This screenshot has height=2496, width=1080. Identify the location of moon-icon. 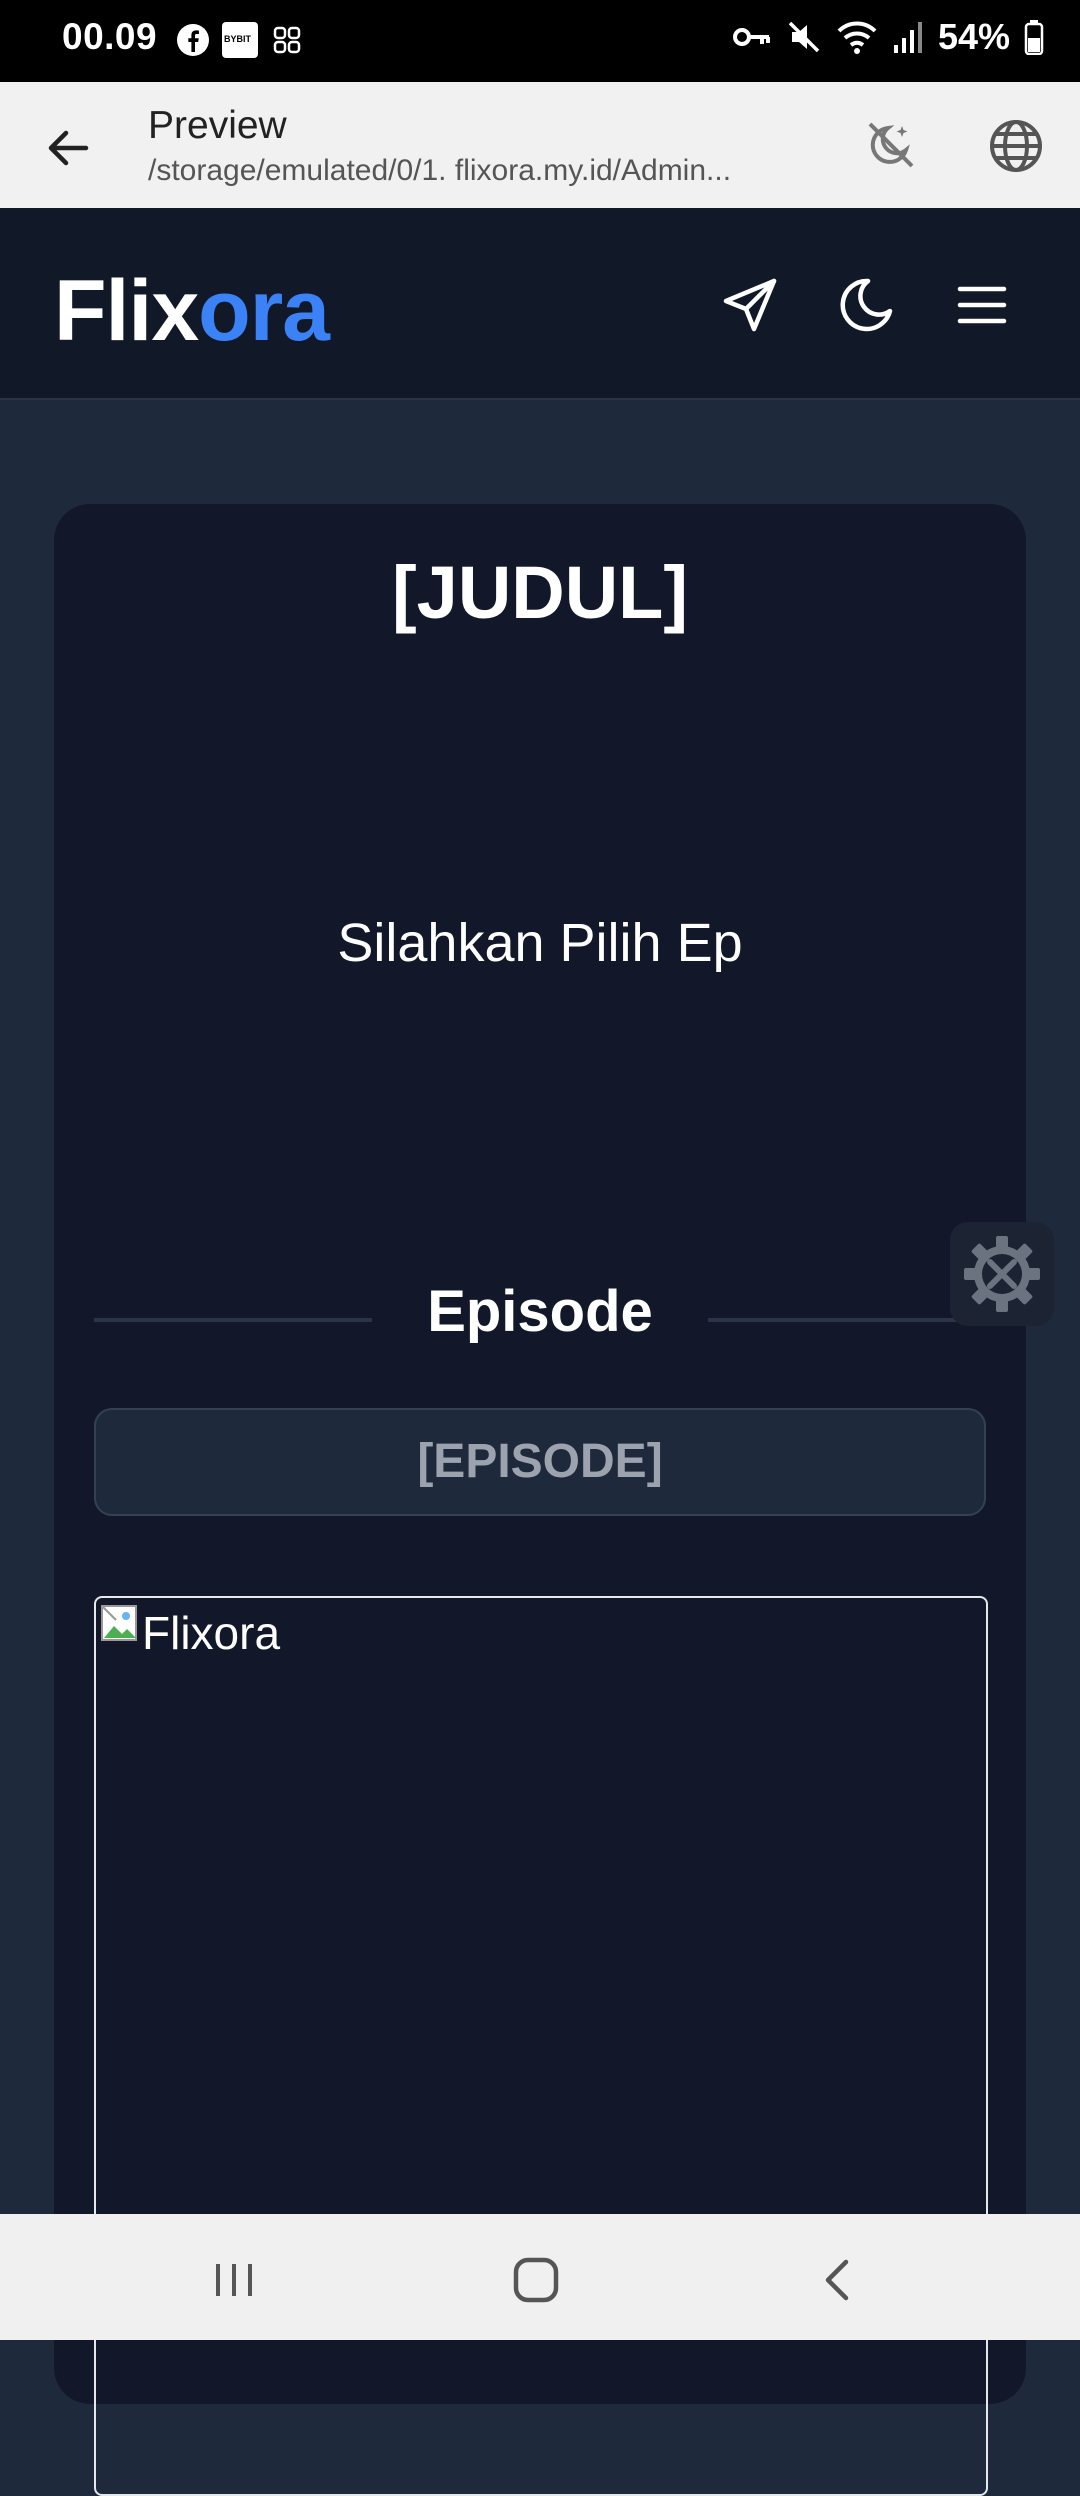
(866, 305).